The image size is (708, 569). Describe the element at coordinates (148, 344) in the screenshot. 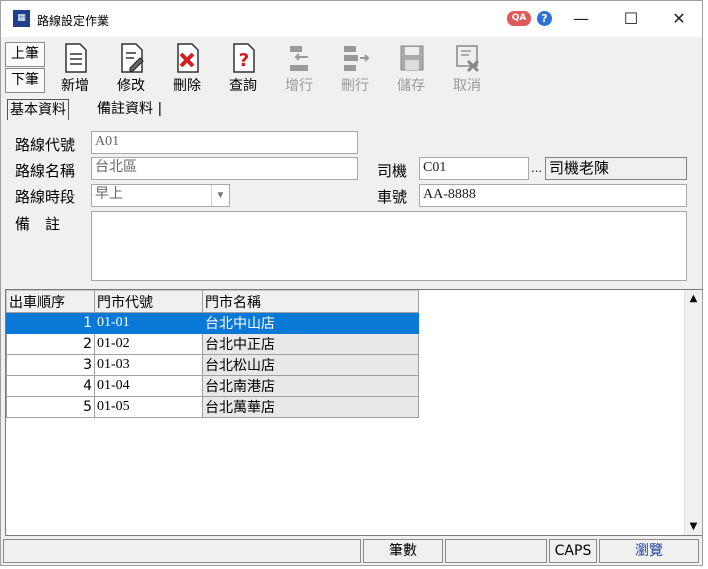

I see `cell-store-code: 01-02` at that location.